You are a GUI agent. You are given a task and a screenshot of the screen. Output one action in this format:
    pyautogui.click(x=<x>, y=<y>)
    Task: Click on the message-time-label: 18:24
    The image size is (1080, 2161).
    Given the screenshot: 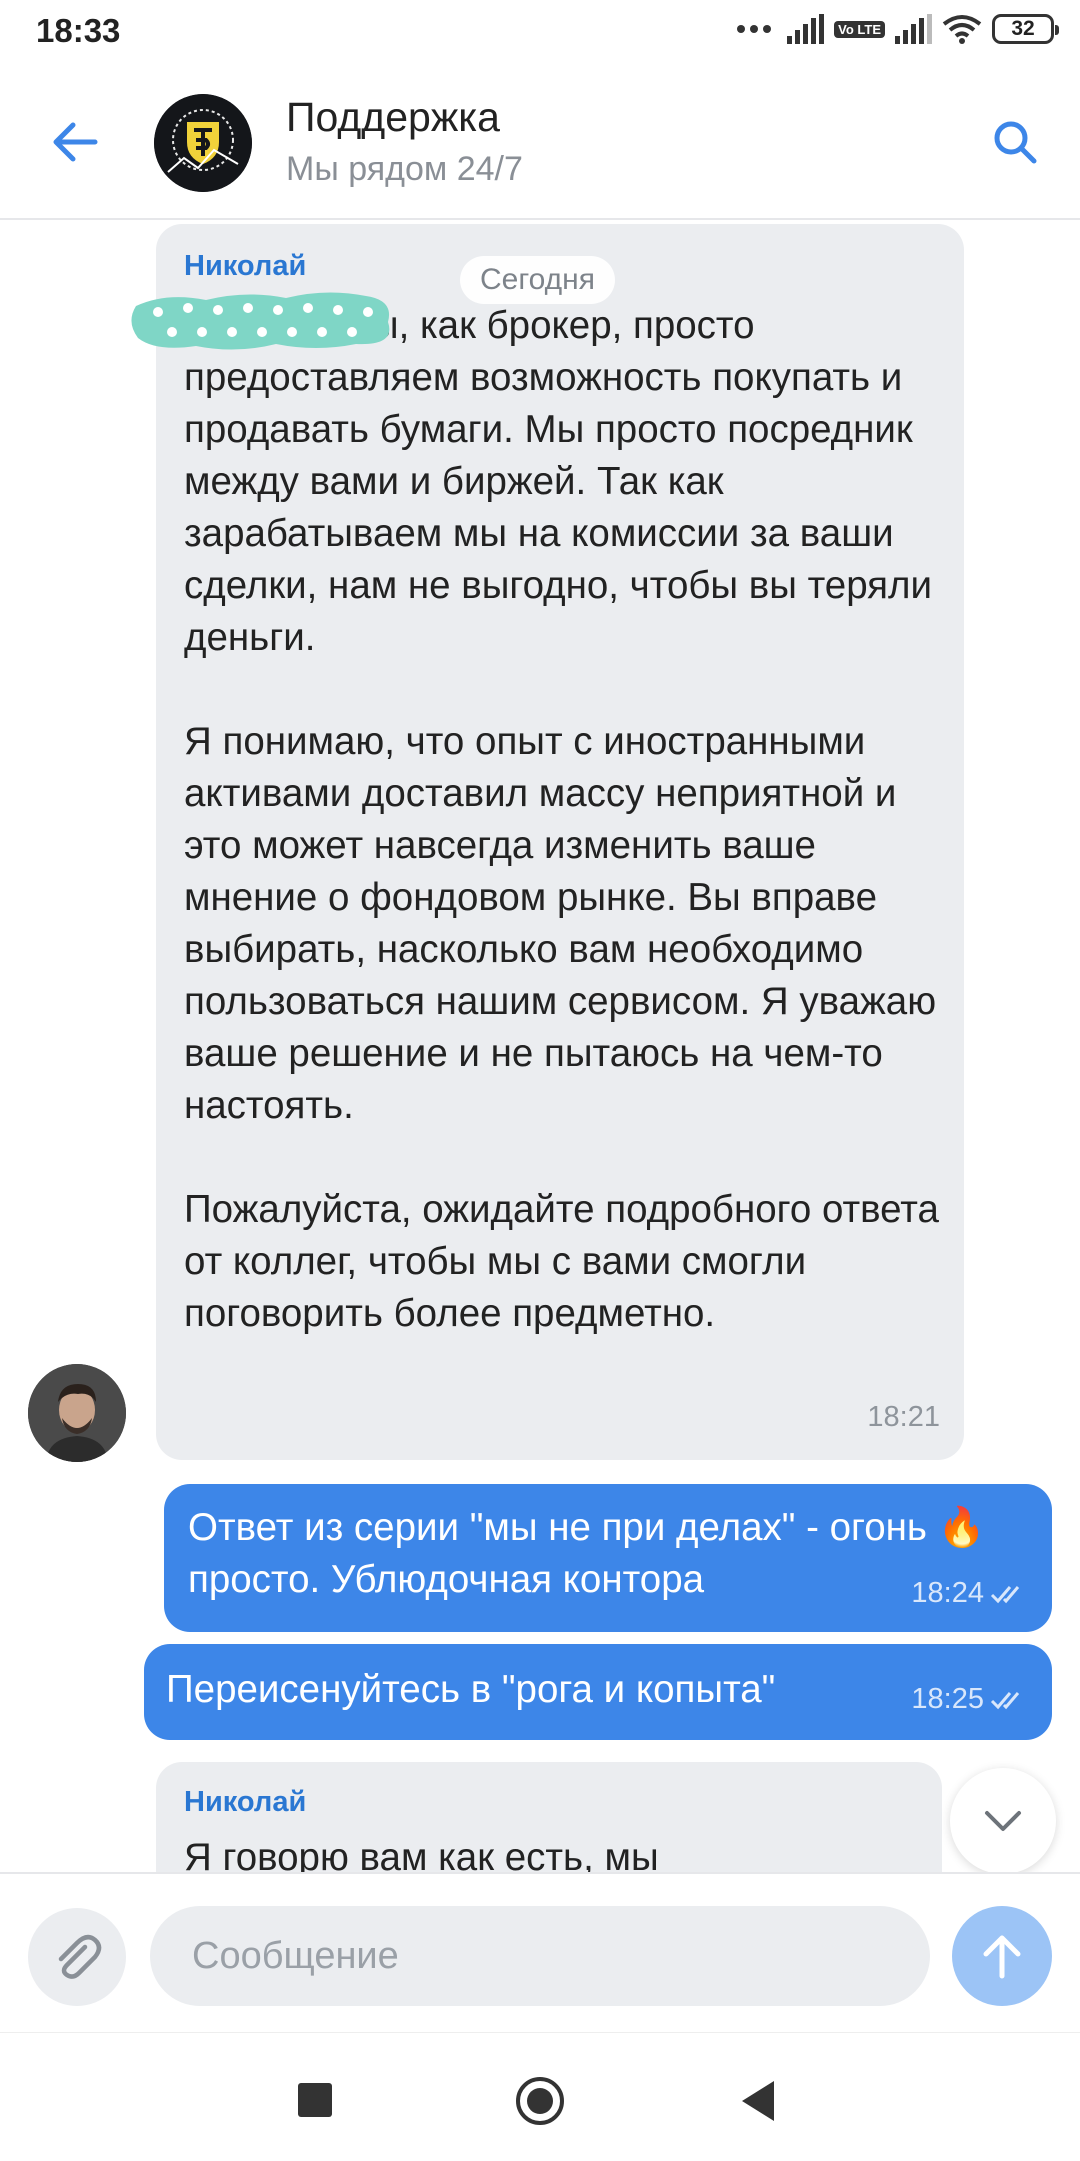 What is the action you would take?
    pyautogui.click(x=947, y=1593)
    